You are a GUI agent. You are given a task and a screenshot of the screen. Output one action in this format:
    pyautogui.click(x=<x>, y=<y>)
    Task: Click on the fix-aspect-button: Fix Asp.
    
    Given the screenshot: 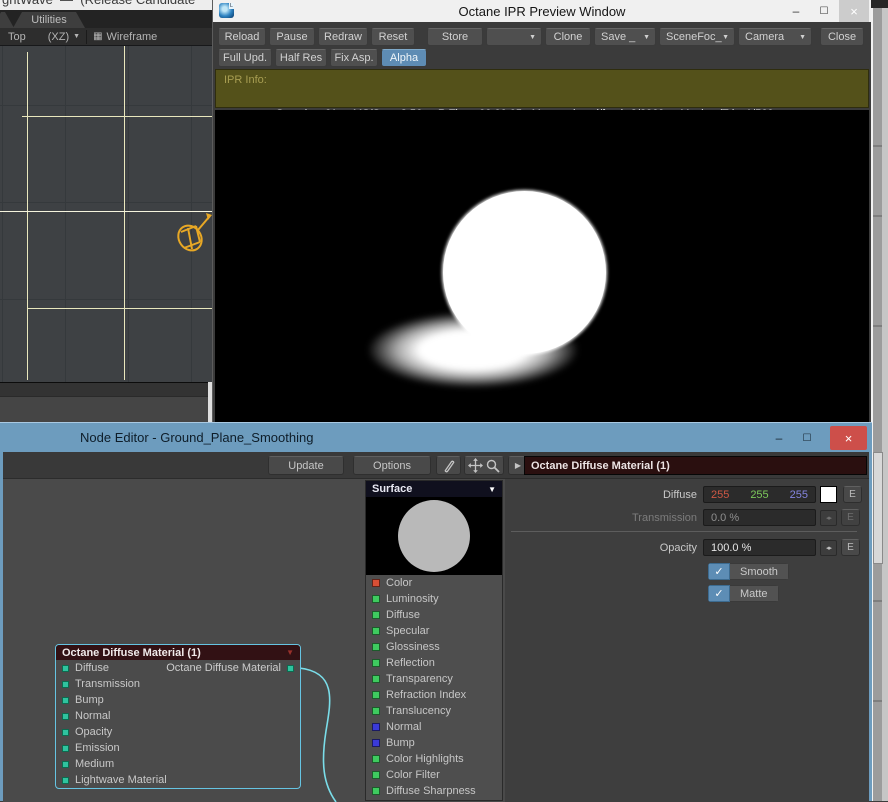 What is the action you would take?
    pyautogui.click(x=354, y=58)
    